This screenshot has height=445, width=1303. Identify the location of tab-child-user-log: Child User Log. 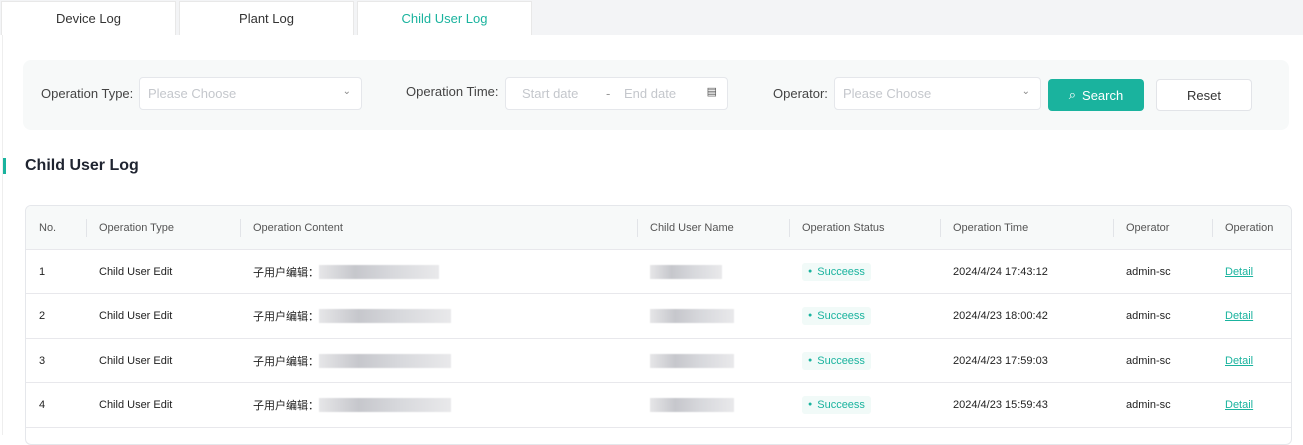
(444, 18).